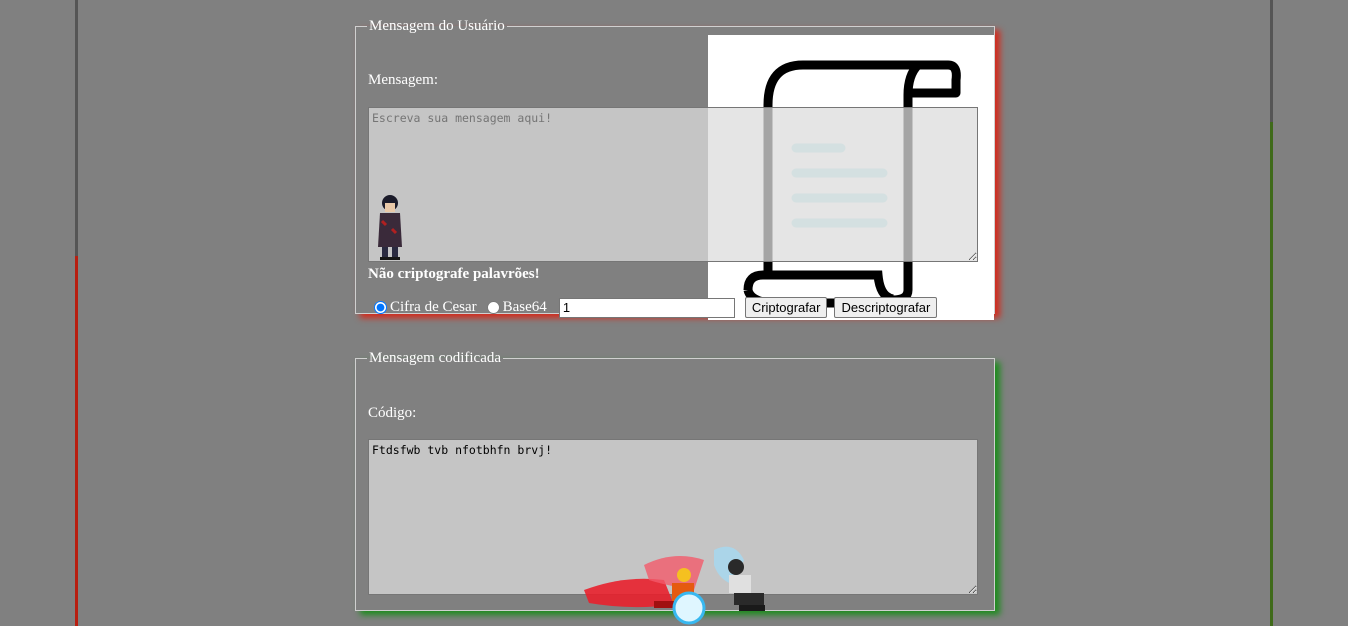 The height and width of the screenshot is (626, 1348). I want to click on caesar-option: Cifra de Cesar, so click(425, 307).